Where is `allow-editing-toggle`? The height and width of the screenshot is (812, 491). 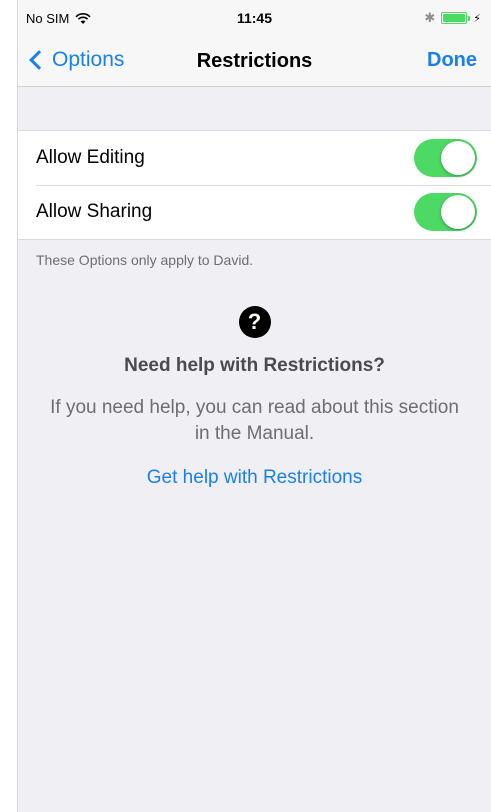
allow-editing-toggle is located at coordinates (445, 158).